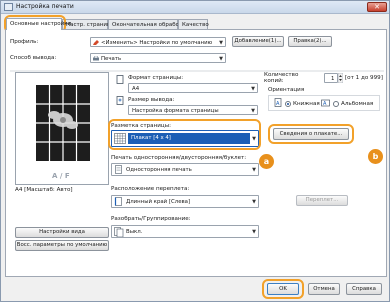  What do you see at coordinates (195, 7) in the screenshot?
I see `title-bar: Настройка печати ✕` at bounding box center [195, 7].